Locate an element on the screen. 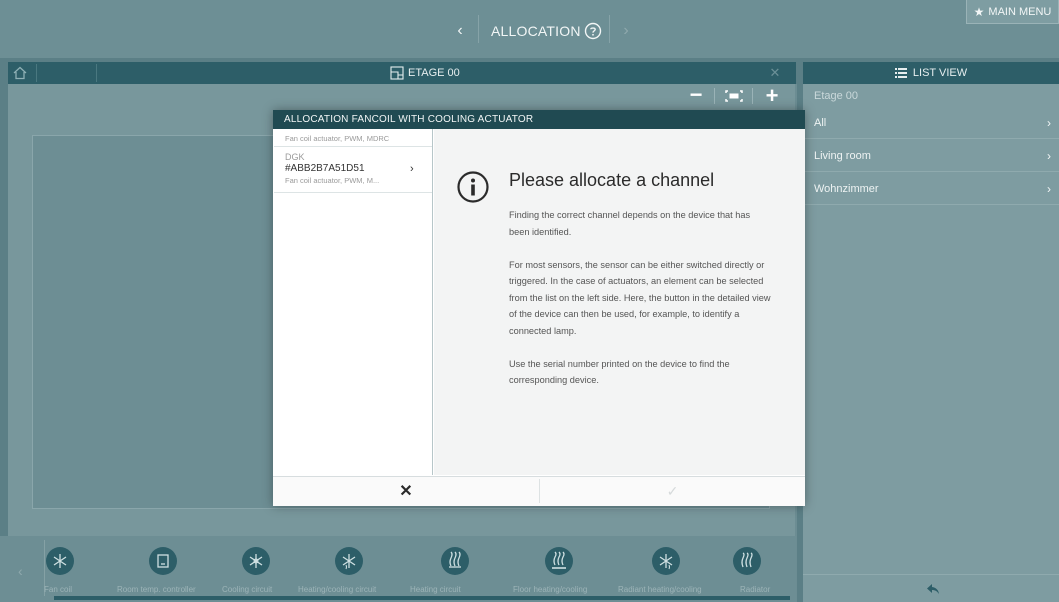  device-label: Floor heating/cooling is located at coordinates (550, 589).